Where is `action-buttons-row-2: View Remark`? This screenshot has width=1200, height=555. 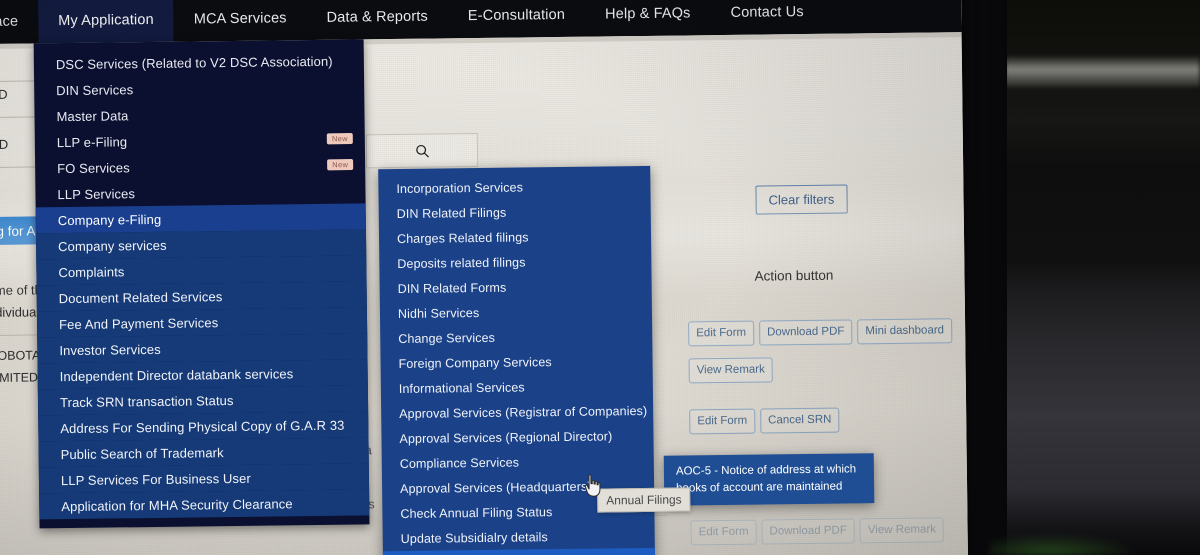
action-buttons-row-2: View Remark is located at coordinates (730, 370).